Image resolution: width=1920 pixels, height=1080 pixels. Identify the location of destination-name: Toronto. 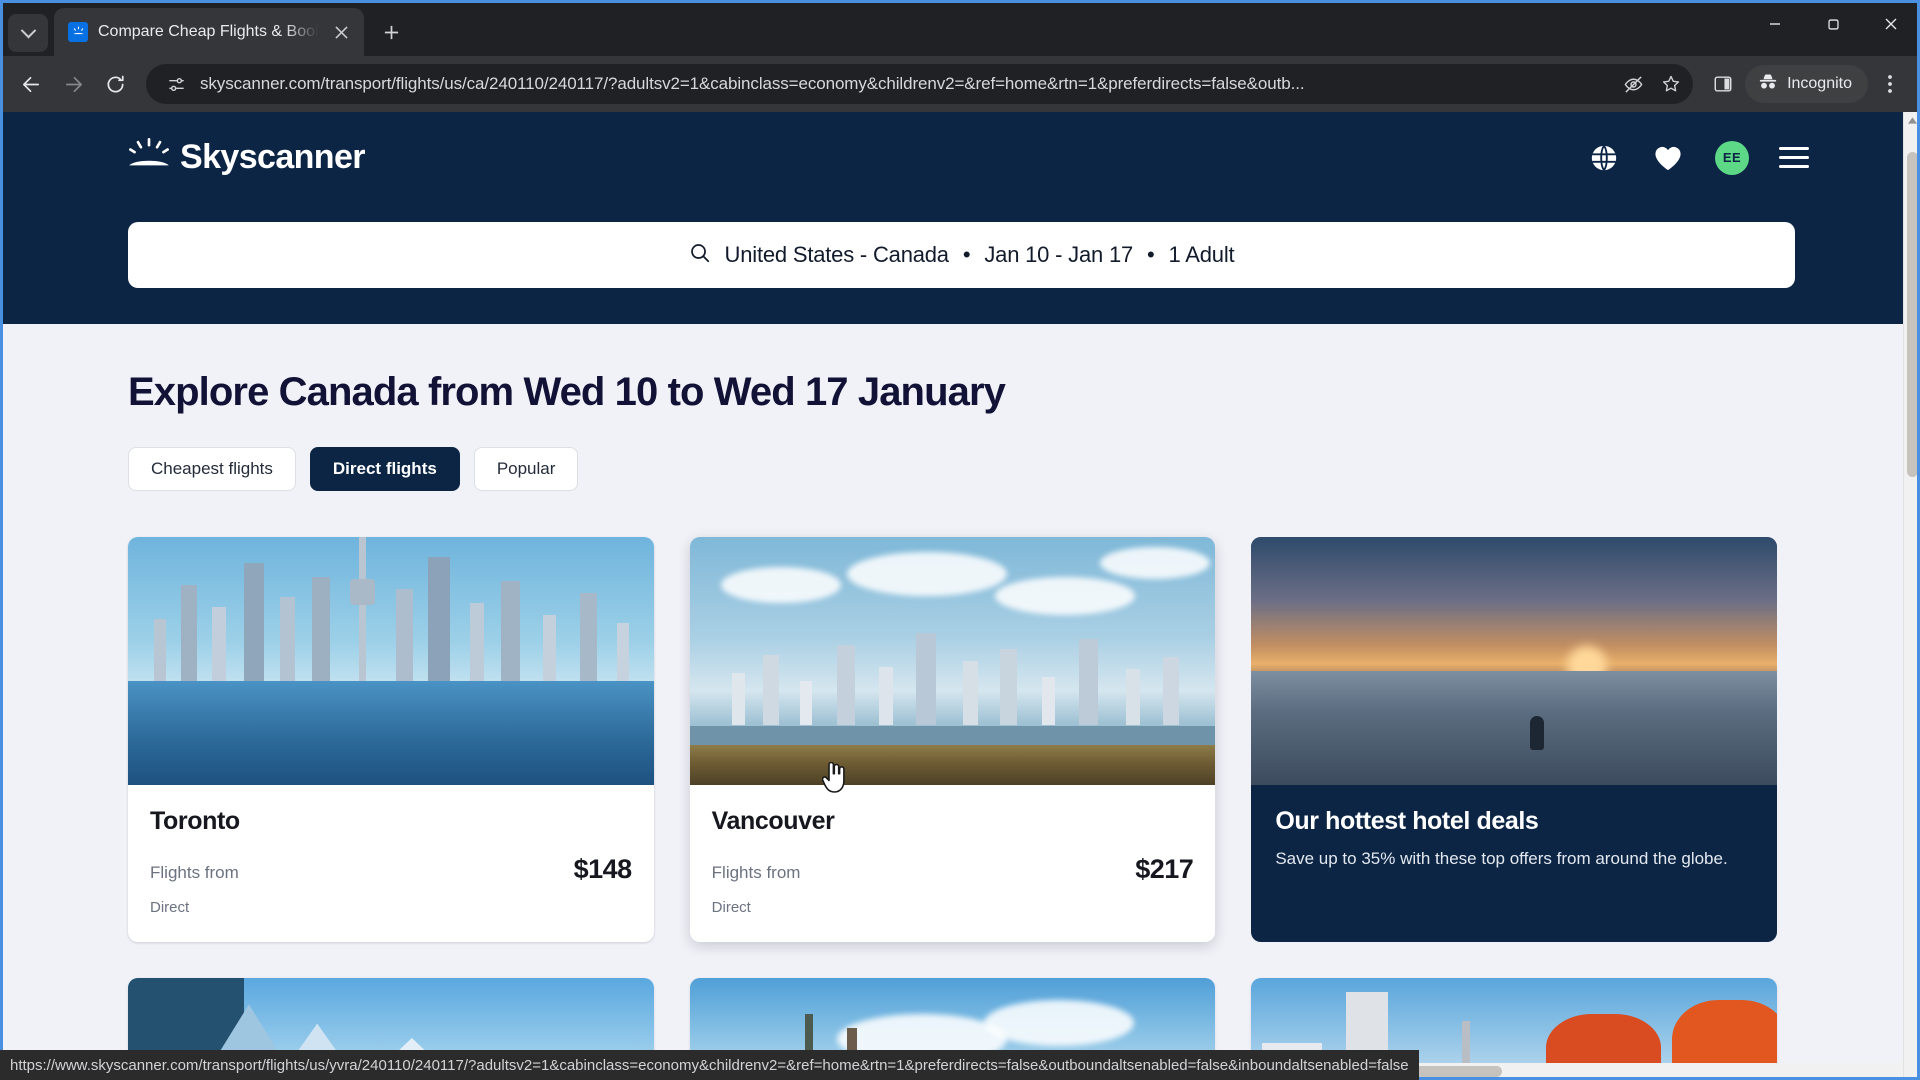
(195, 821).